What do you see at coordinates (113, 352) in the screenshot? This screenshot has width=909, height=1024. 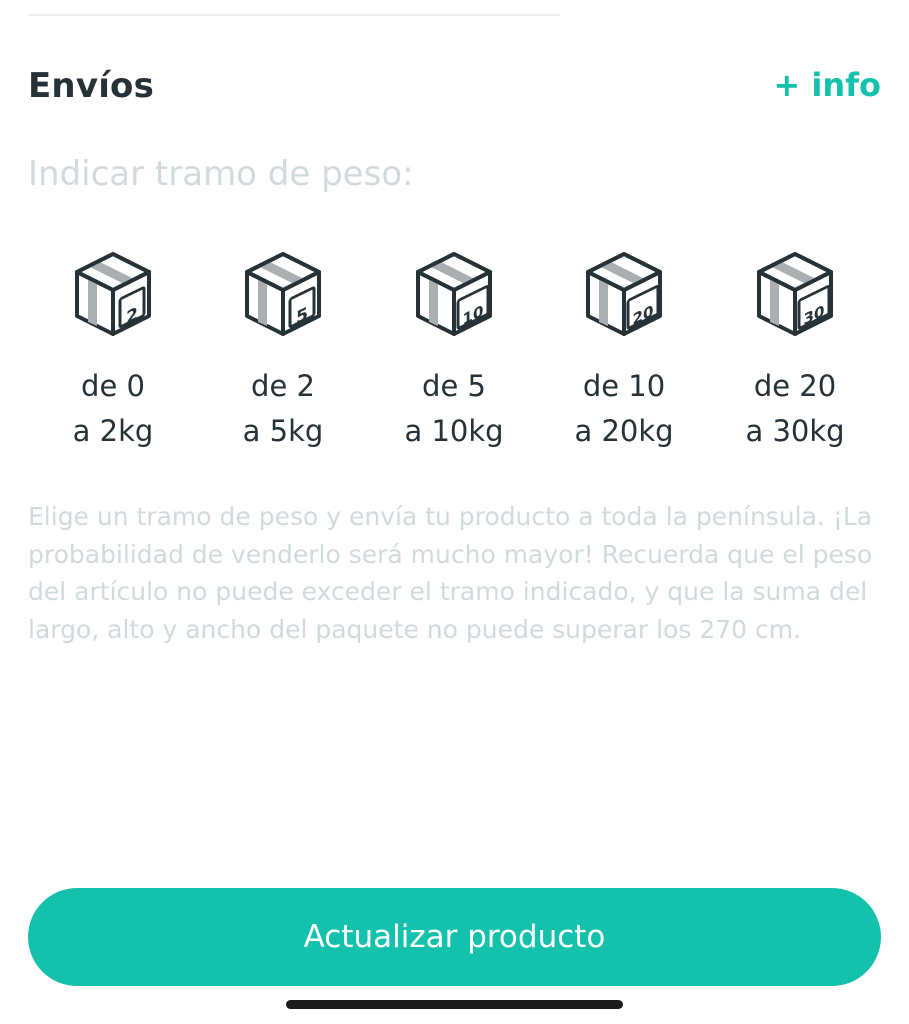 I see `weight-option-0-2kg: 2 de 0 a 2kg` at bounding box center [113, 352].